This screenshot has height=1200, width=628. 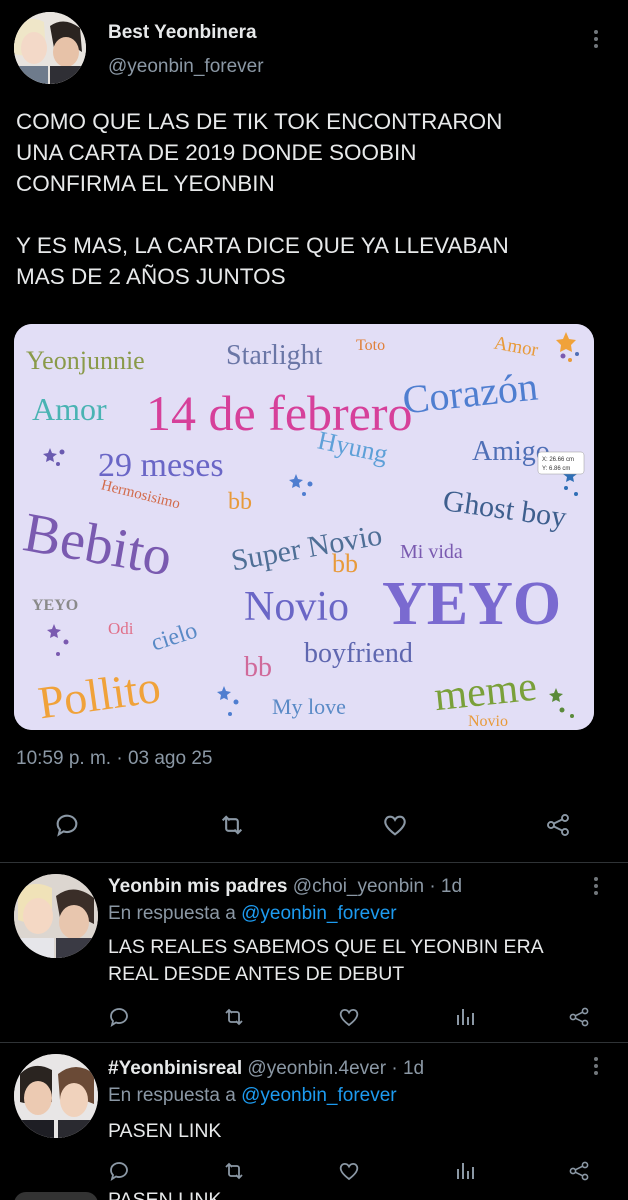 I want to click on tweet-timestamp: 10:59 p. m. · 03 ago 25, so click(x=114, y=758).